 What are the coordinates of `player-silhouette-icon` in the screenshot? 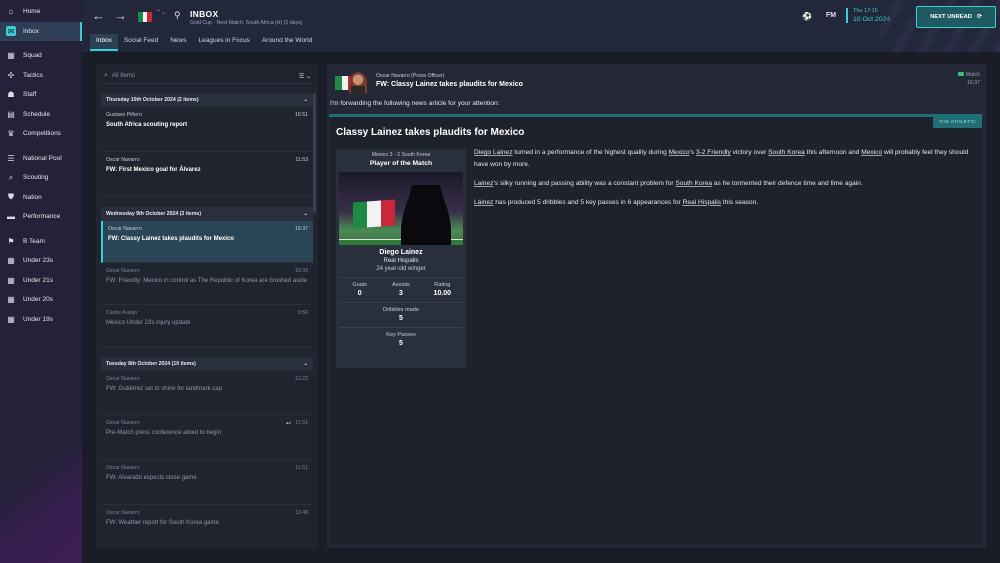 It's located at (426, 215).